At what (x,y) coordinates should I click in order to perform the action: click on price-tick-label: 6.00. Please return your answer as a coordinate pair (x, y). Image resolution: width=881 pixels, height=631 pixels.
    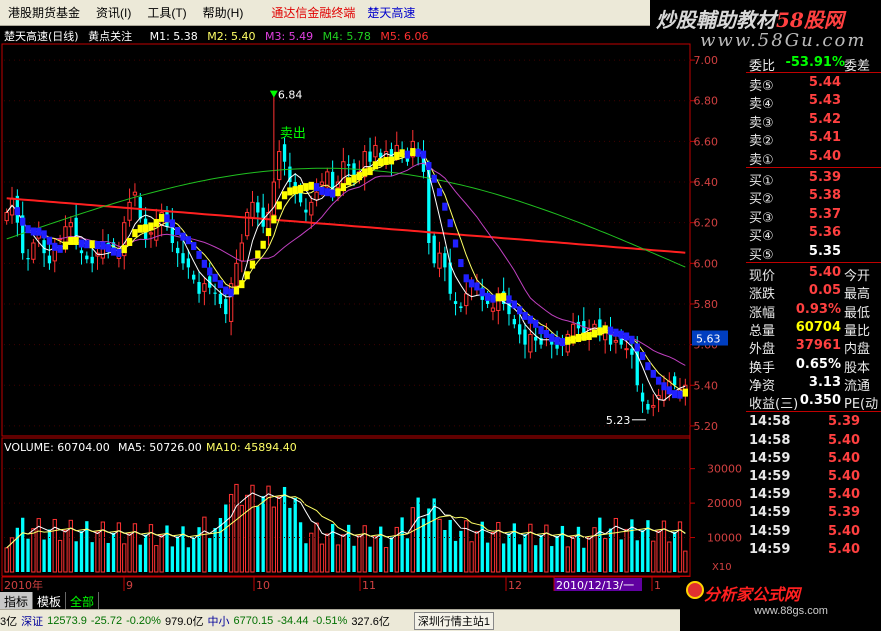
    Looking at the image, I should click on (706, 263).